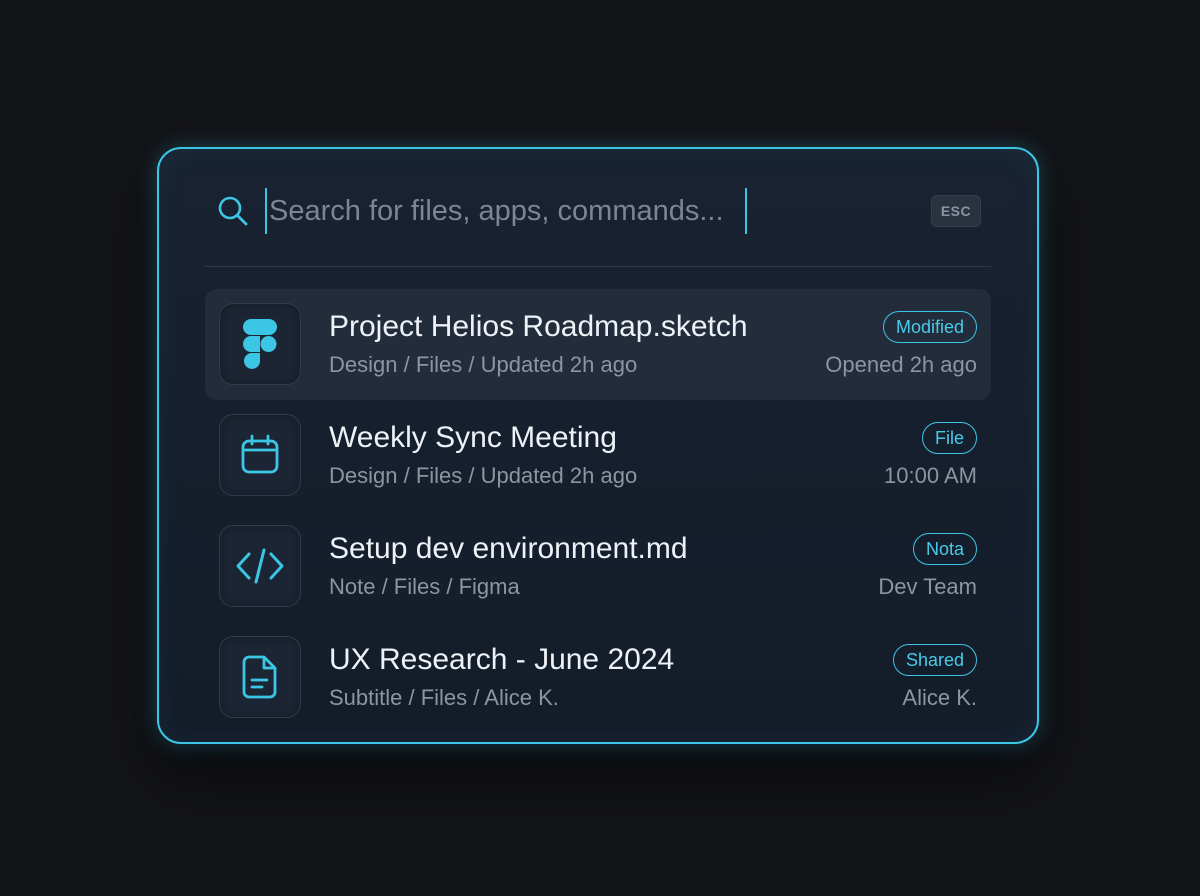  I want to click on search-icon, so click(233, 211).